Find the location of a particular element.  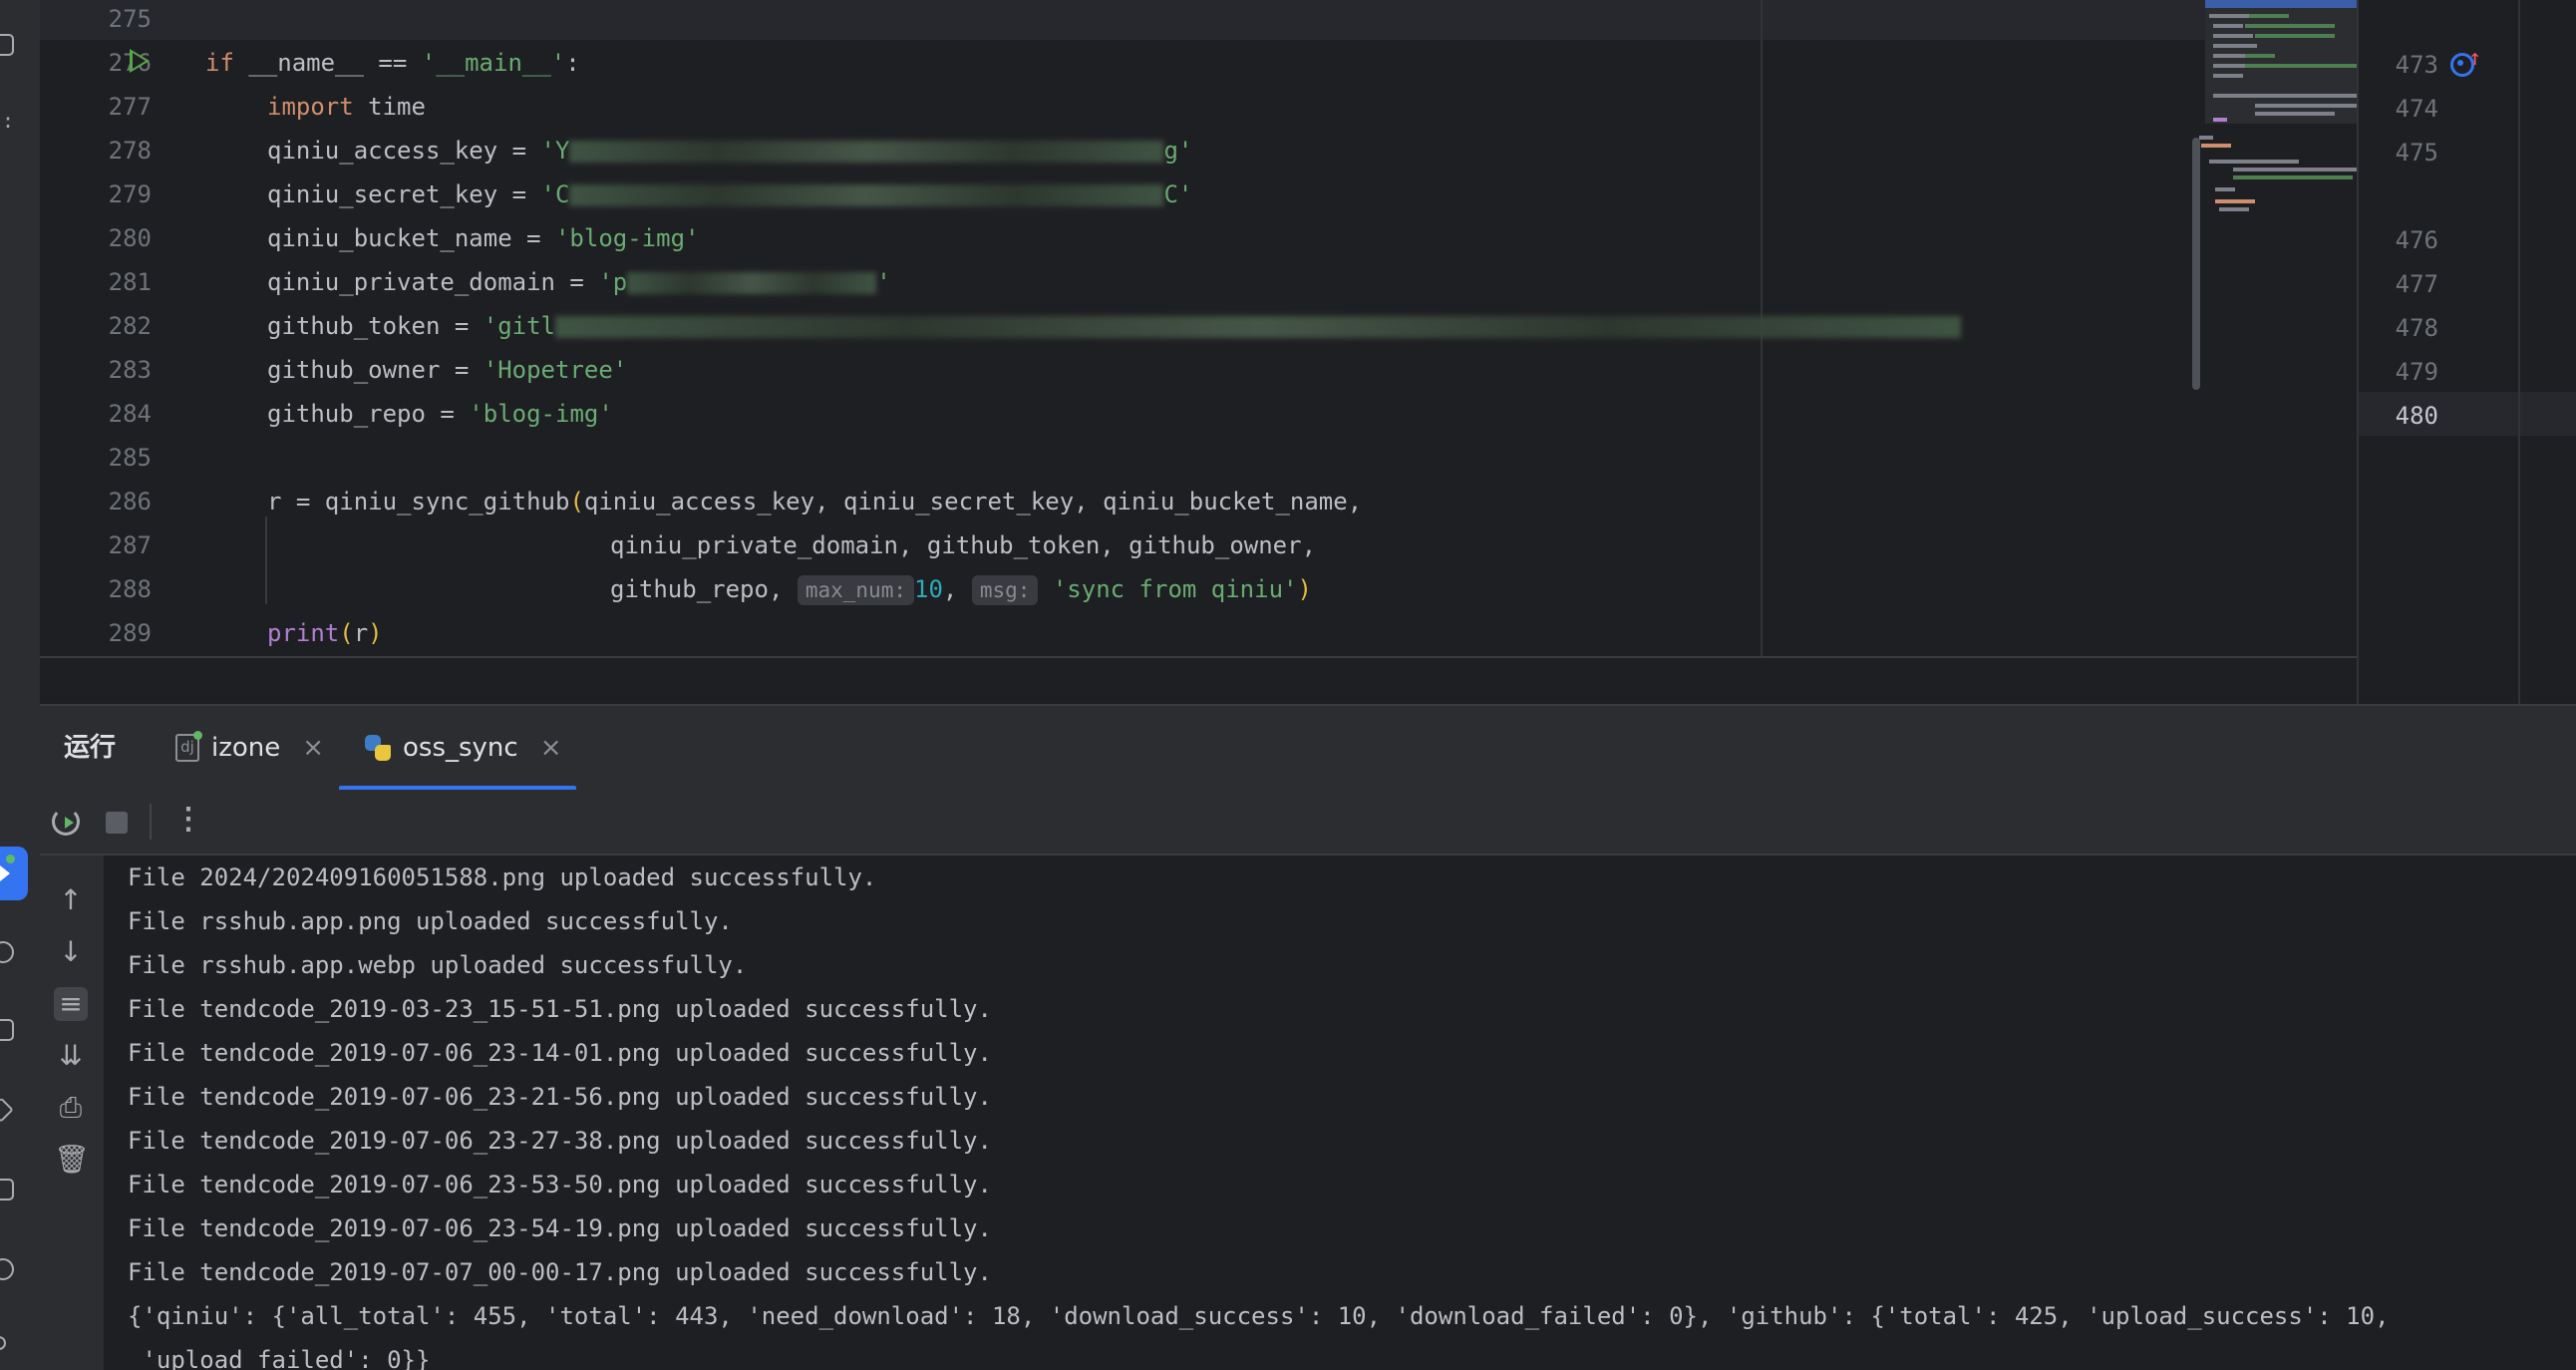

run-tab-bar: 运行 dj izone × oss_sync × is located at coordinates (1308, 748).